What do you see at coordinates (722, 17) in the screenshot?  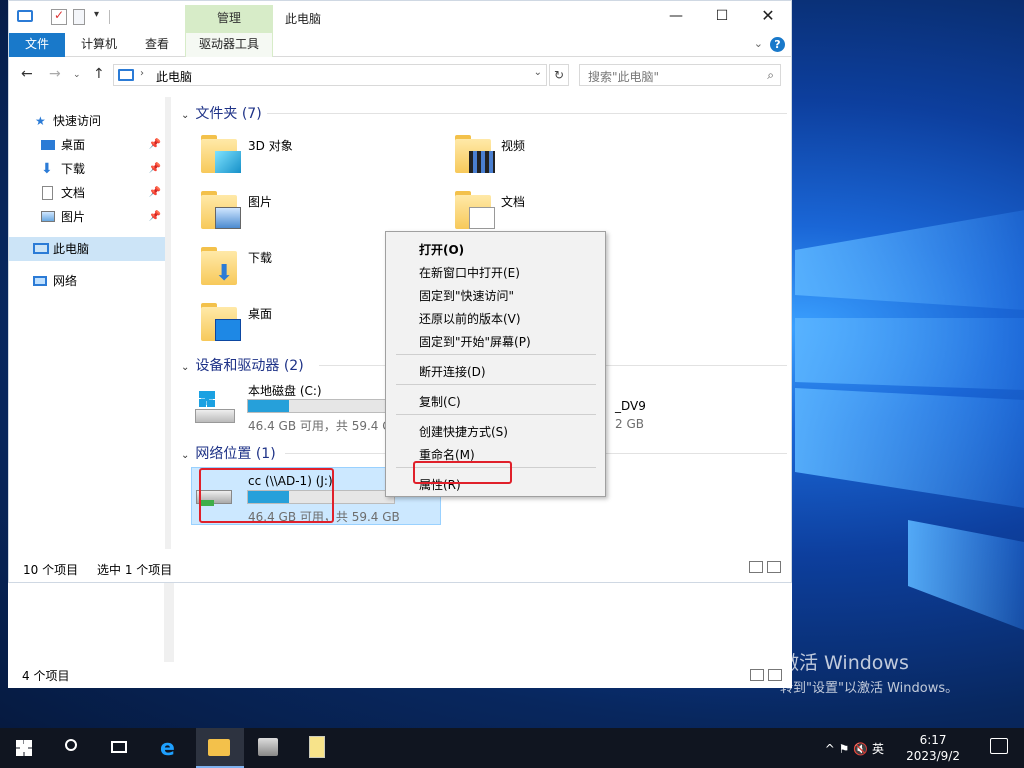 I see `maximize-button: ☐` at bounding box center [722, 17].